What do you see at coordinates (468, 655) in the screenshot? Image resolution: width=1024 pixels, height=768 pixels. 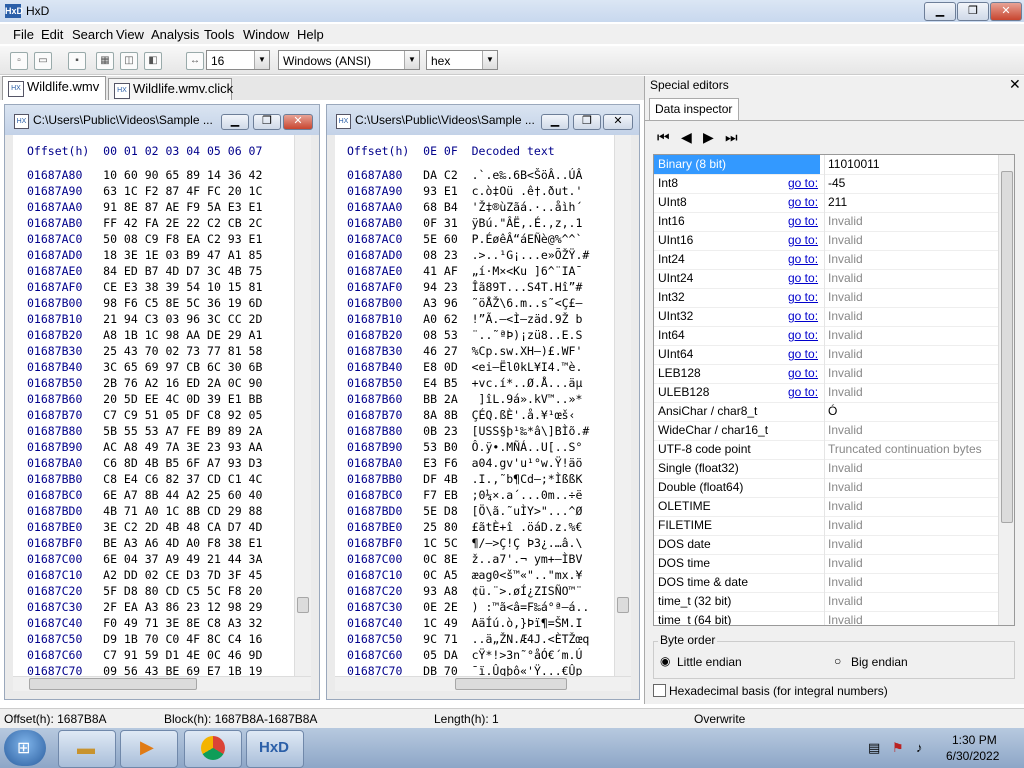 I see `hex-row: 01687C60 05 DA cŸ*!>3n˜°åÓ€´m.Ú` at bounding box center [468, 655].